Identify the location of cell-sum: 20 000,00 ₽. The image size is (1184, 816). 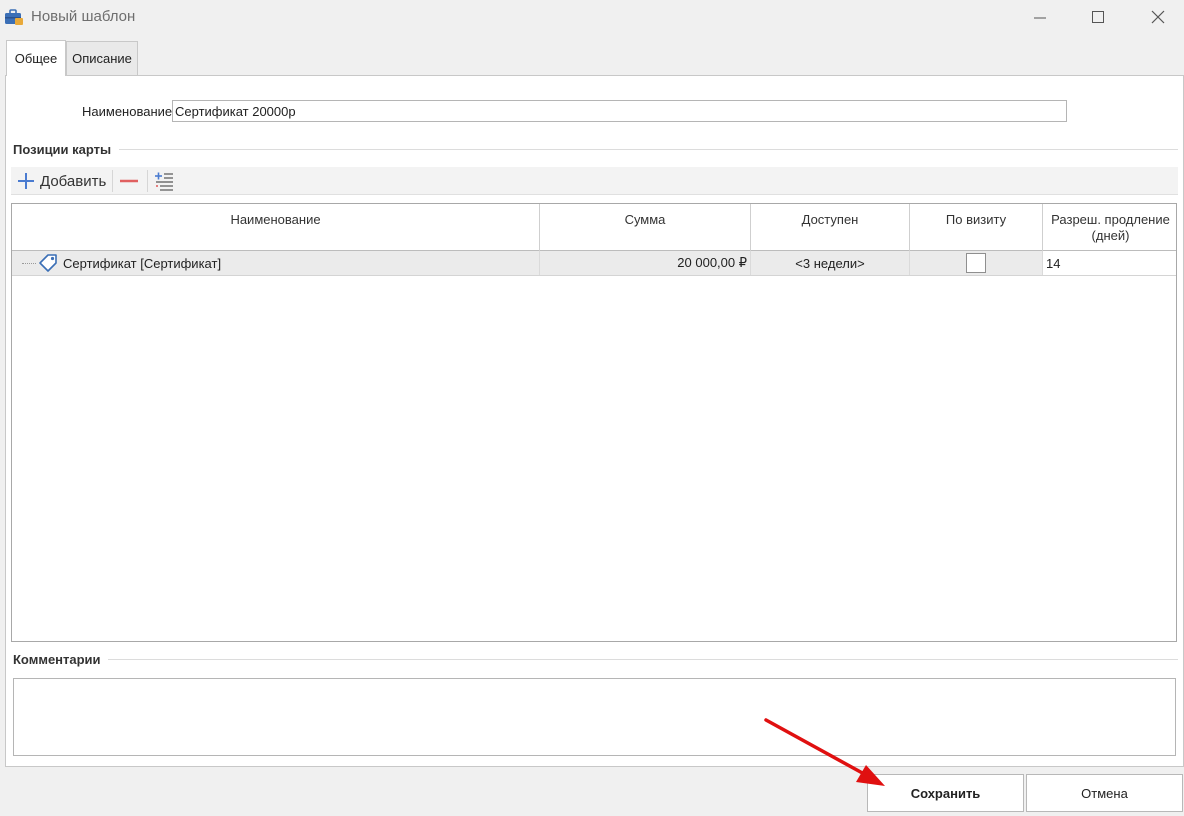
(645, 263).